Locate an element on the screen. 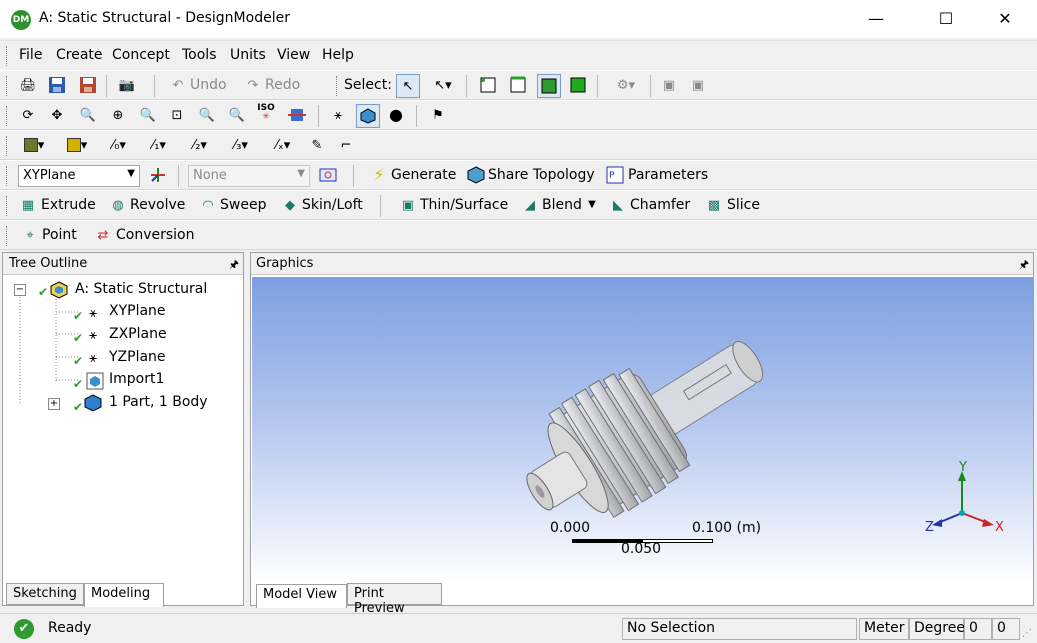 The image size is (1037, 643). zoom-to-fit-green-icon: 🔍 is located at coordinates (207, 115).